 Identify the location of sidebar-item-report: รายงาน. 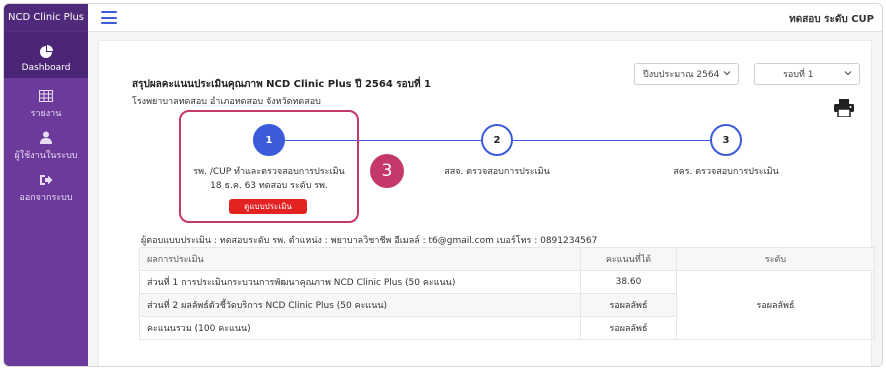
(46, 99).